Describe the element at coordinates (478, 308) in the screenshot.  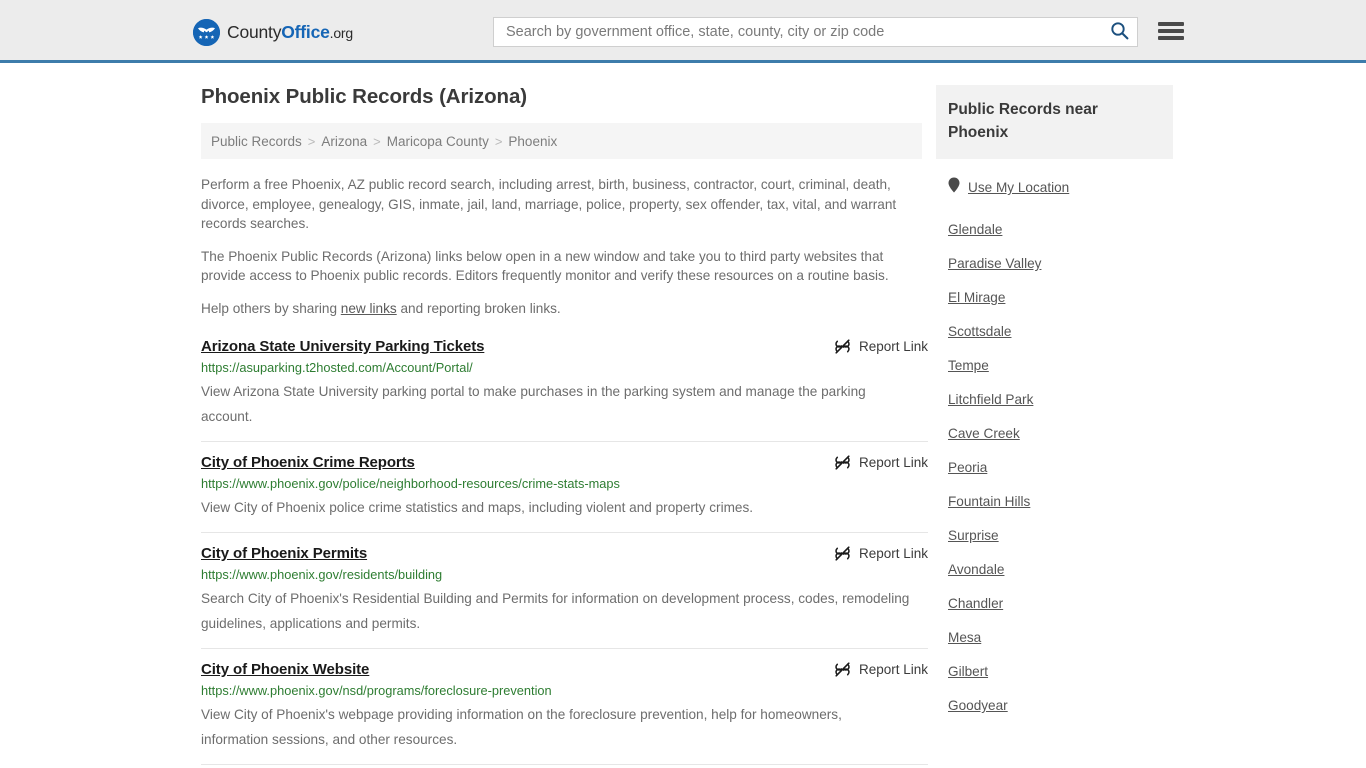
I see `share-suffix-text: and reporting broken links.` at that location.